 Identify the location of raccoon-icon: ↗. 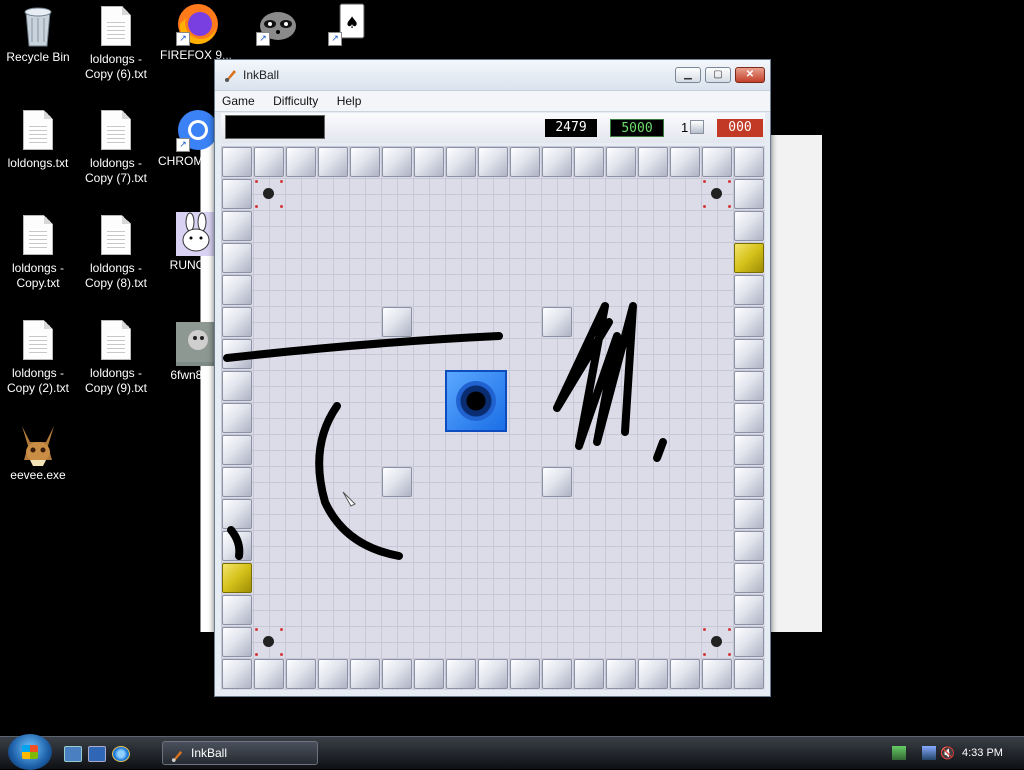
(276, 24).